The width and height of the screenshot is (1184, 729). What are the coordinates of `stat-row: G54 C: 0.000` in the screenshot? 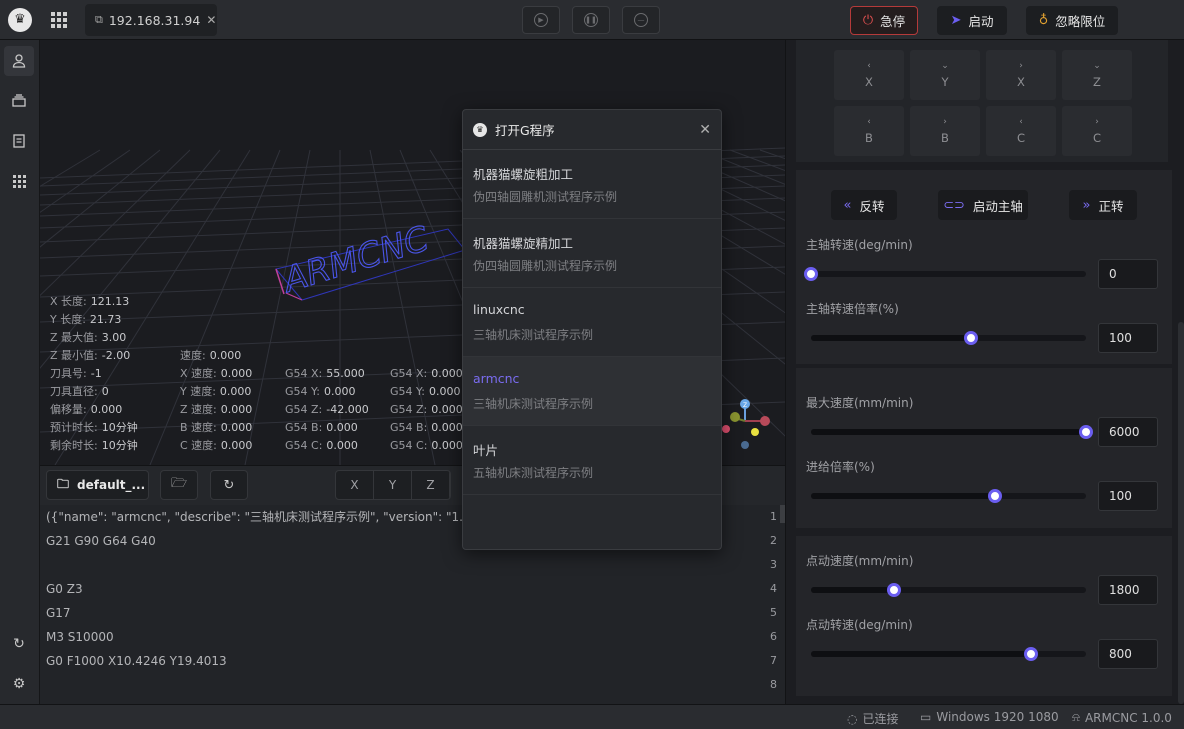 It's located at (426, 446).